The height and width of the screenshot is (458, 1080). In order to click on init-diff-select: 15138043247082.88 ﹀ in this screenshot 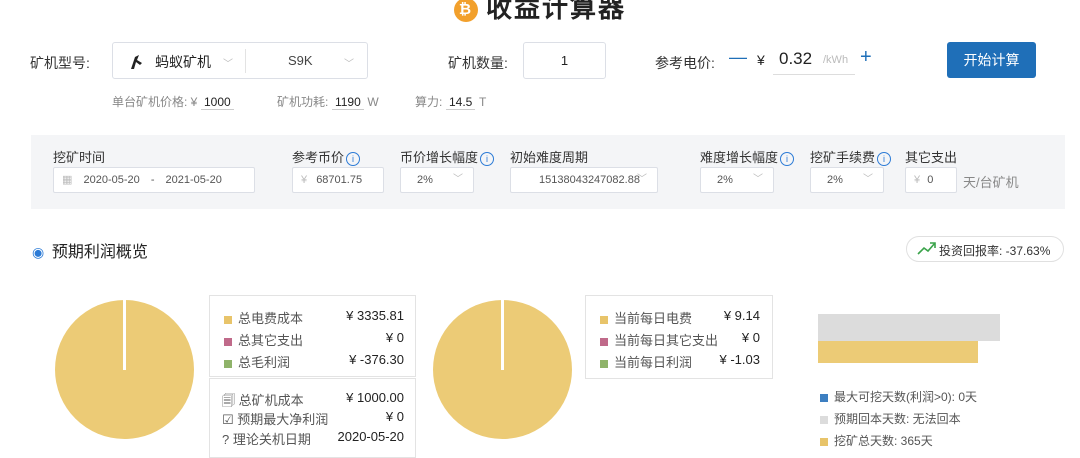, I will do `click(584, 180)`.